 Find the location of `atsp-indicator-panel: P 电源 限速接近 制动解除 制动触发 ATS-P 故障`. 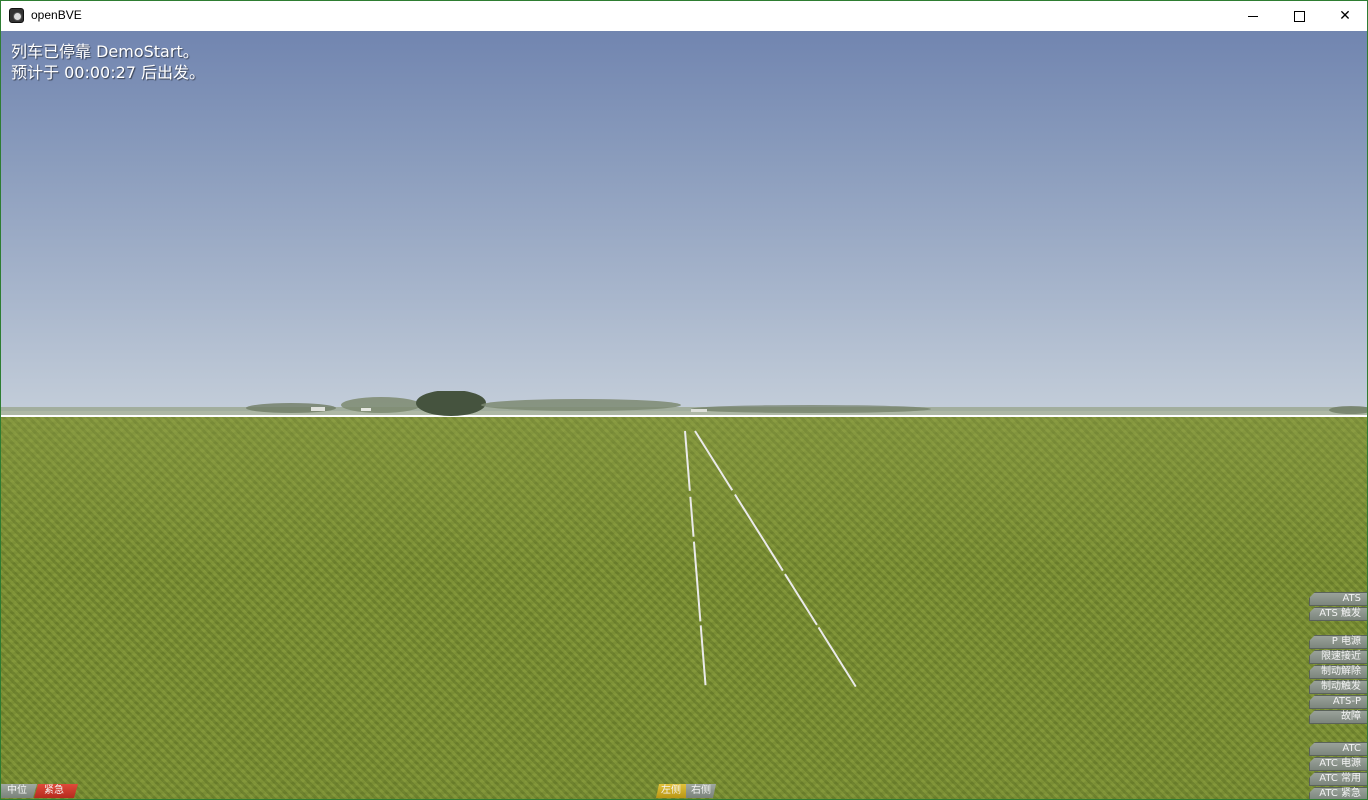

atsp-indicator-panel: P 电源 限速接近 制动解除 制动触发 ATS-P 故障 is located at coordinates (1338, 679).